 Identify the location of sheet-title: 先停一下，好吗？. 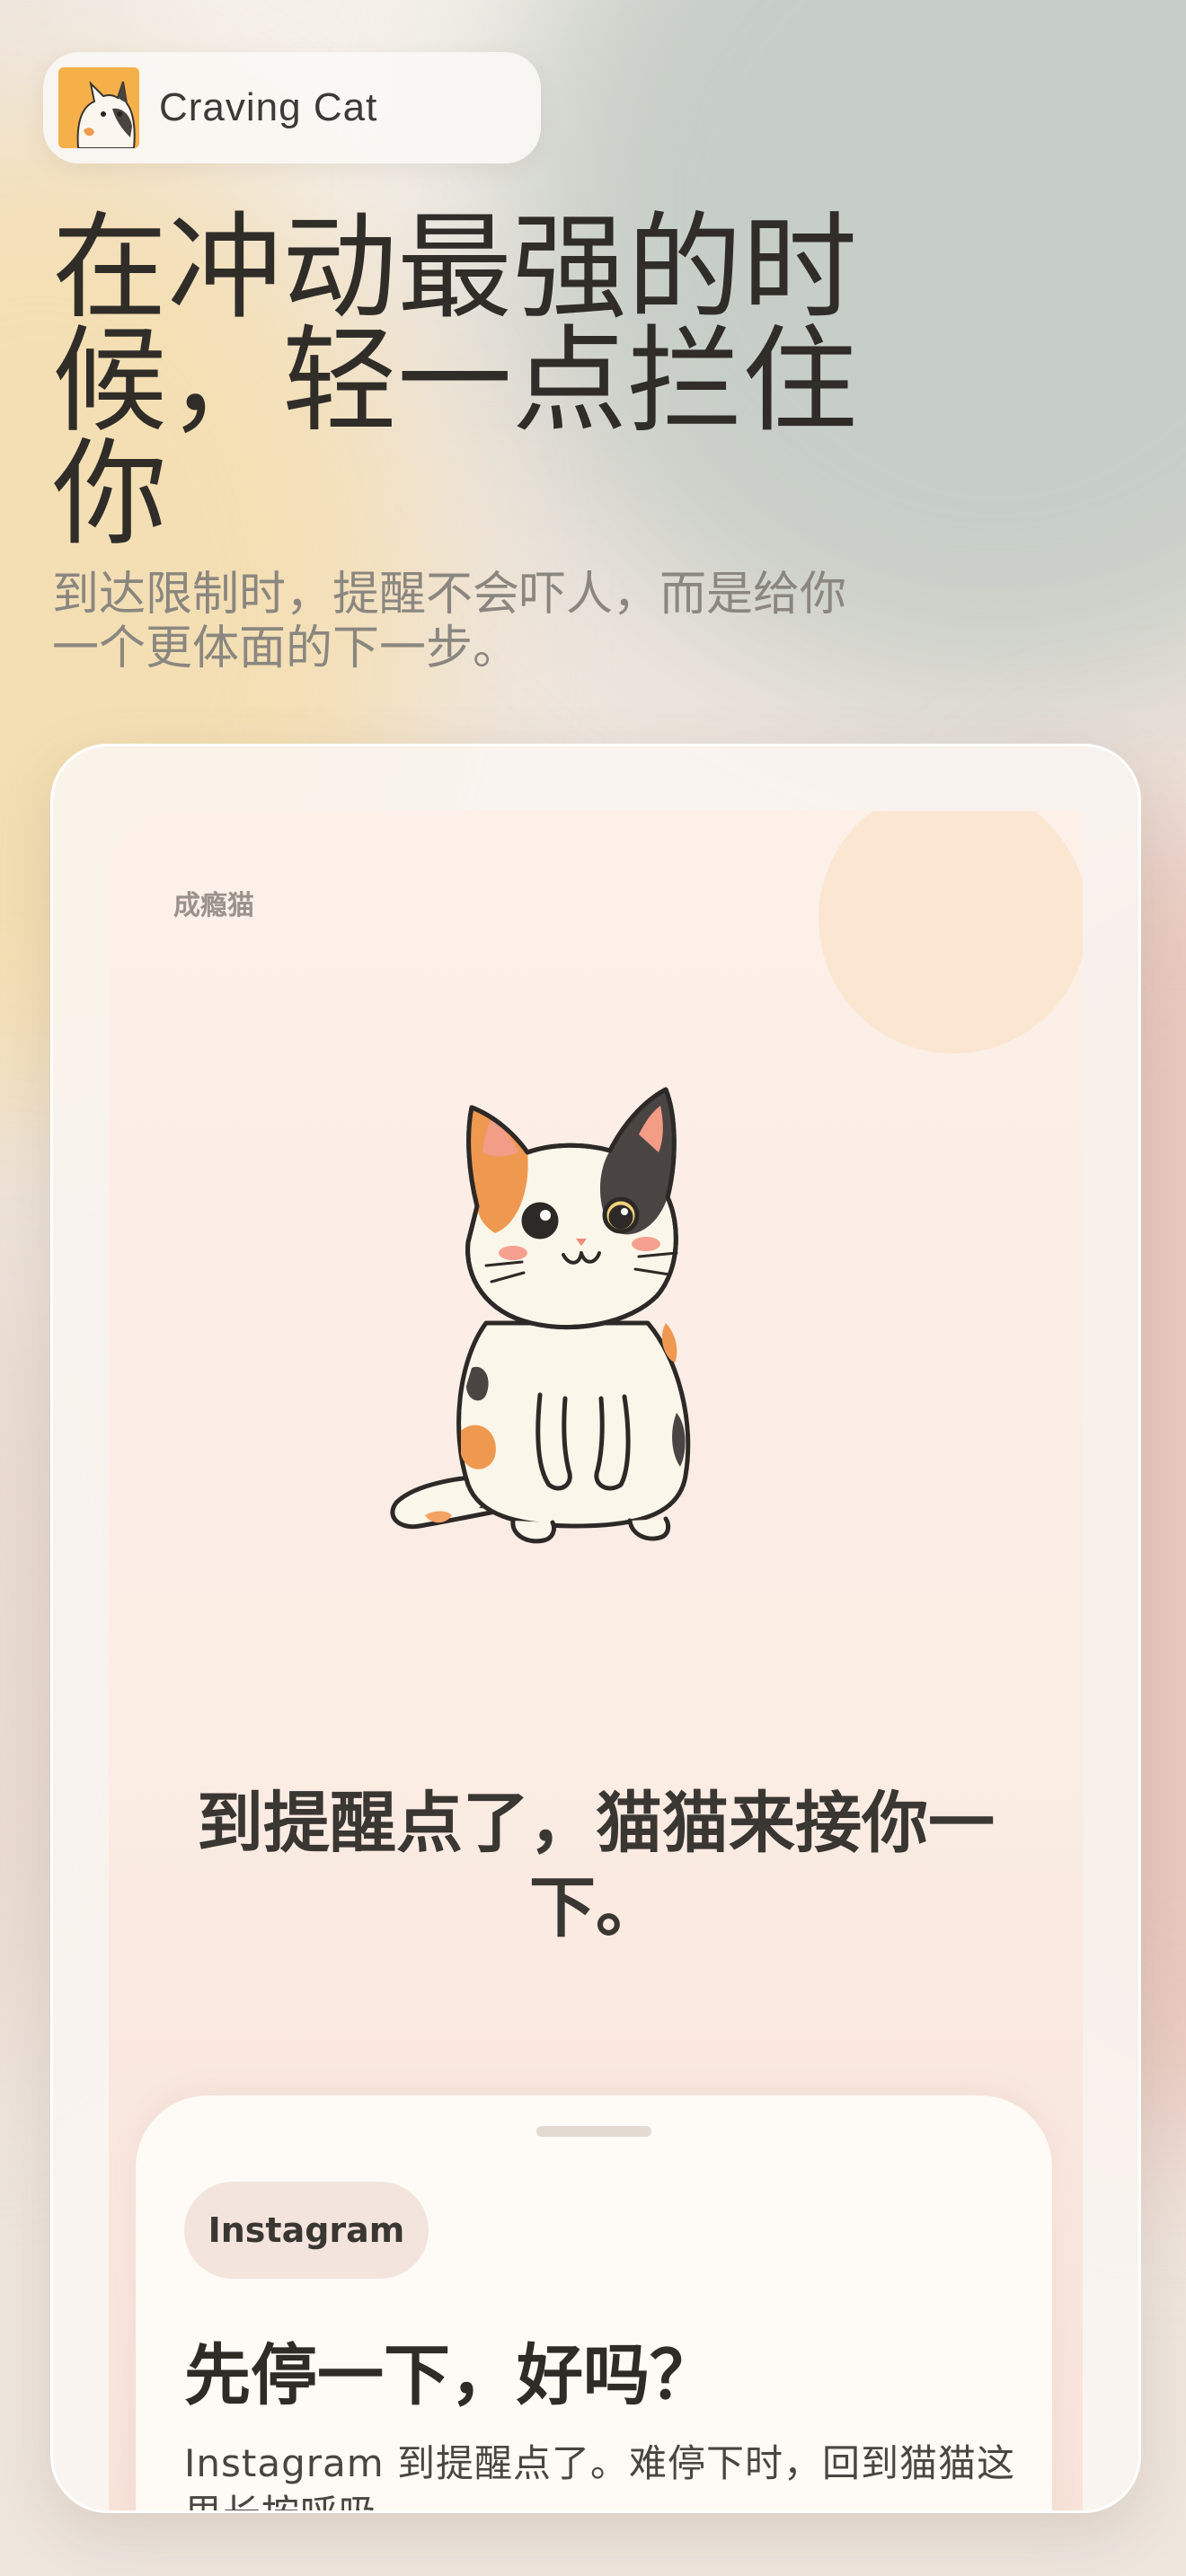
(450, 2375).